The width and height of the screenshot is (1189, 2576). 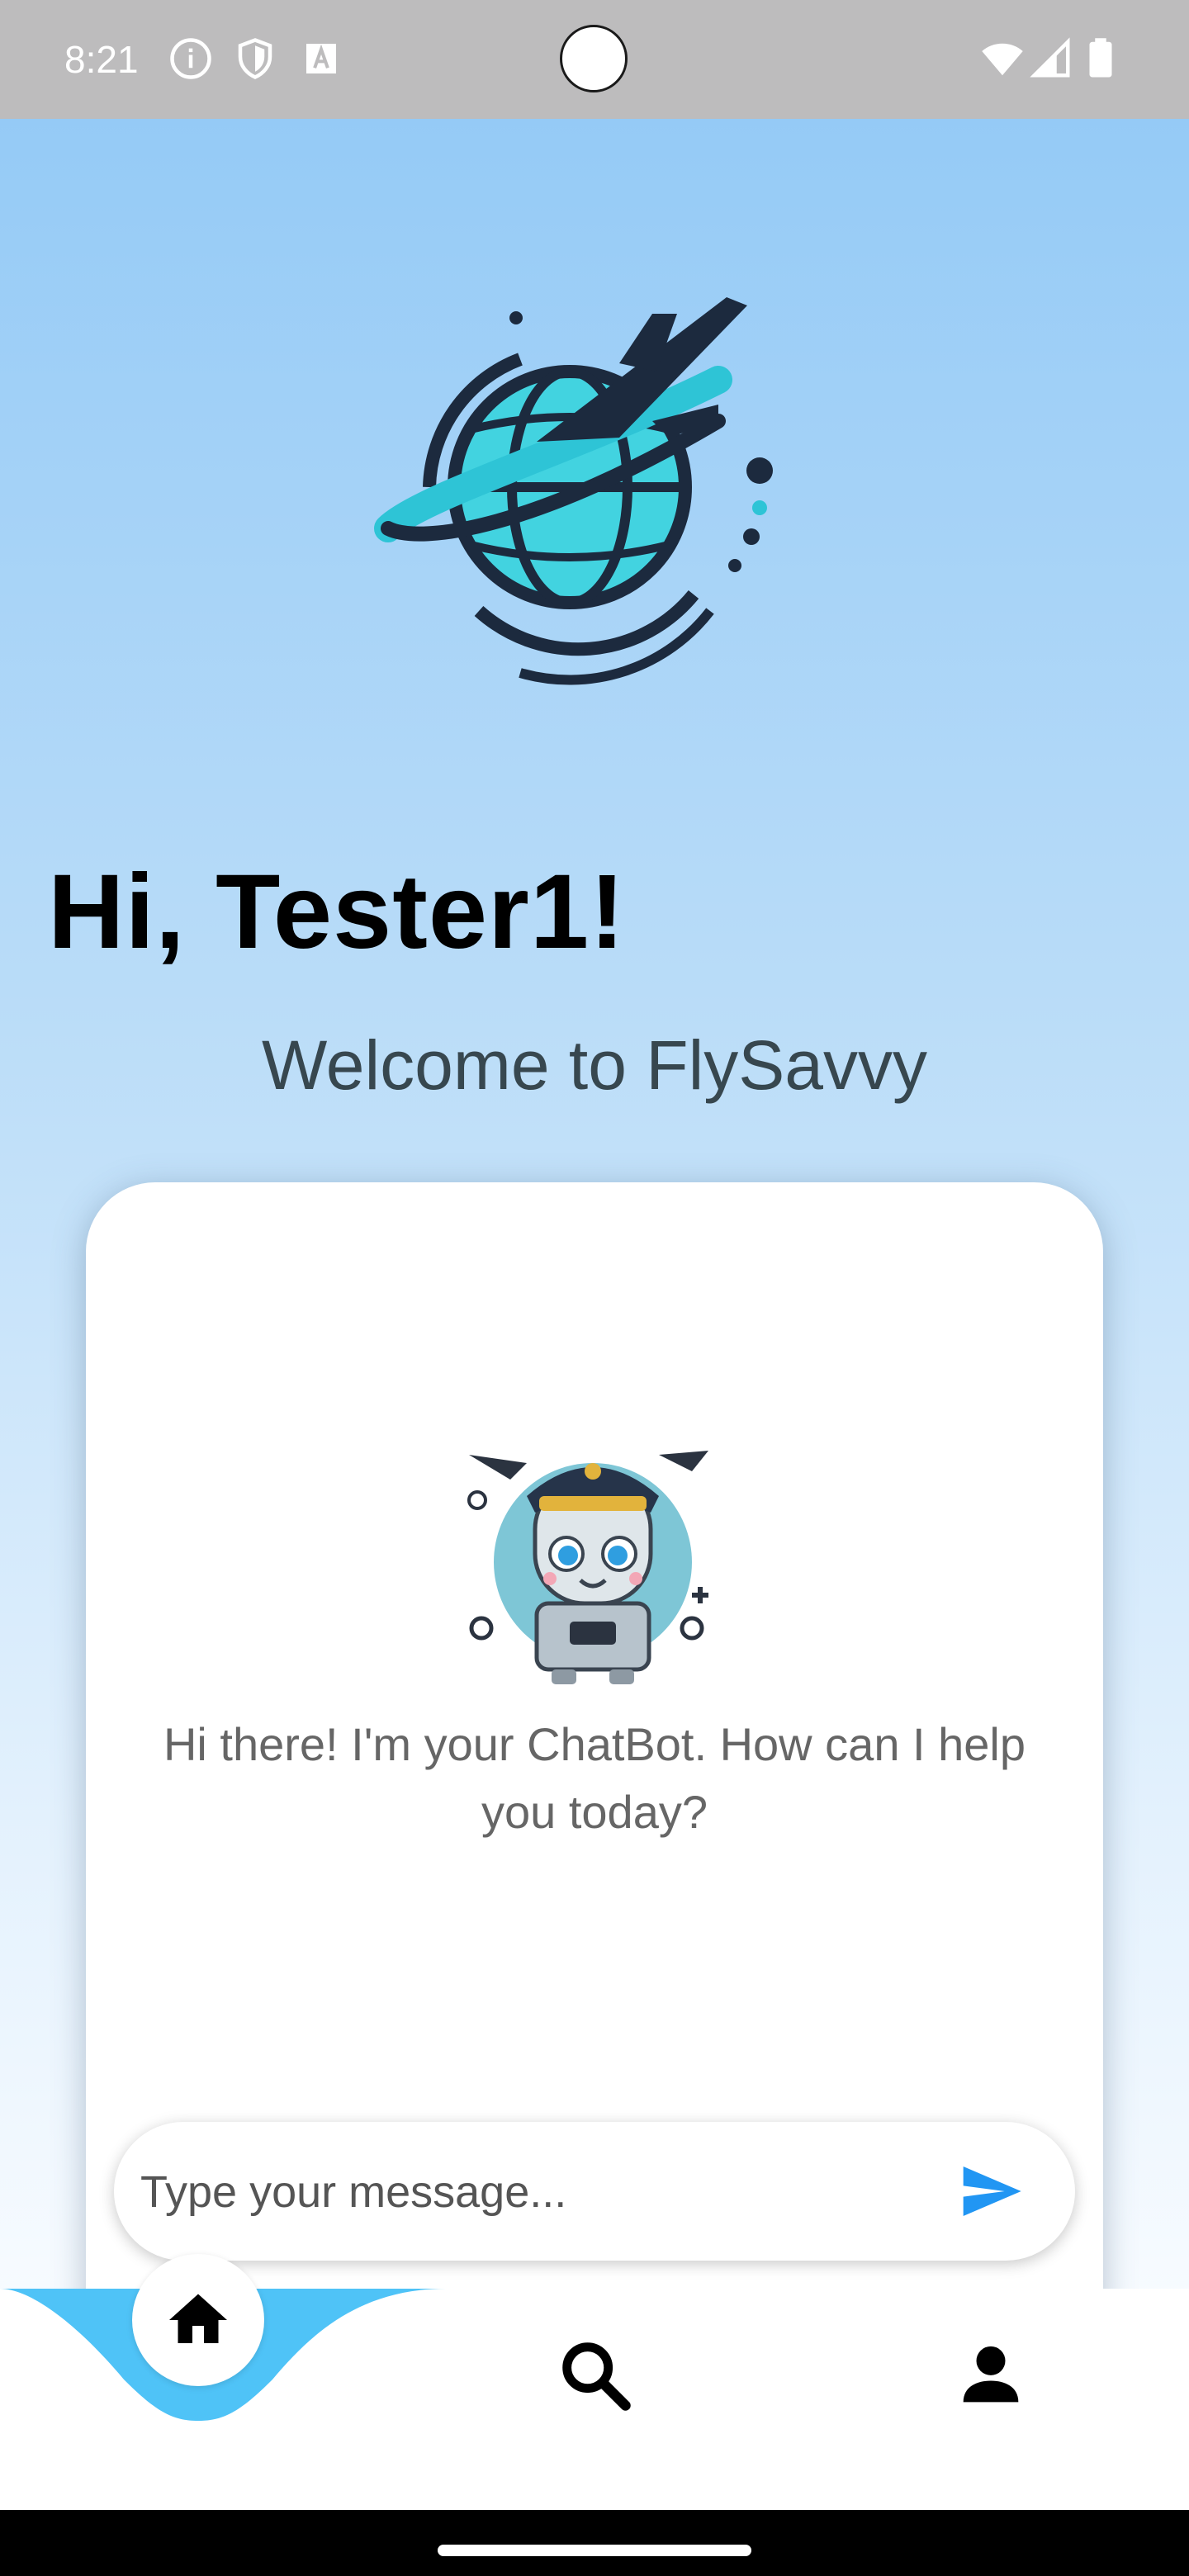 What do you see at coordinates (337, 912) in the screenshot?
I see `greeting-heading: Hi, Tester1!` at bounding box center [337, 912].